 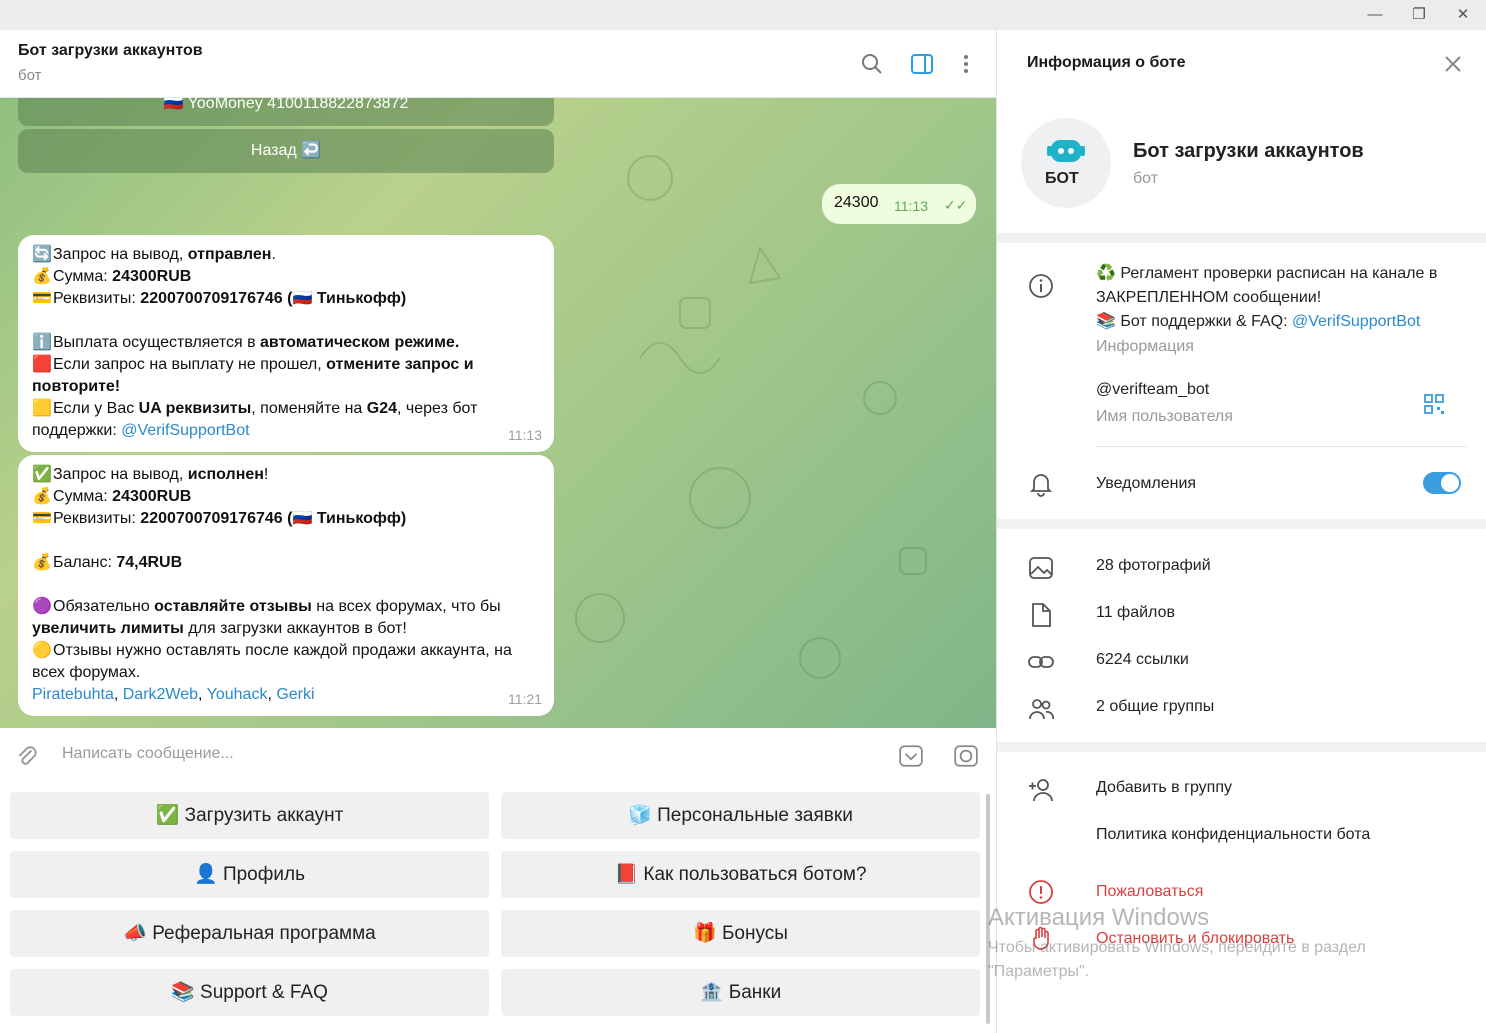 I want to click on username-link: @verifteam_bot, so click(x=1152, y=390).